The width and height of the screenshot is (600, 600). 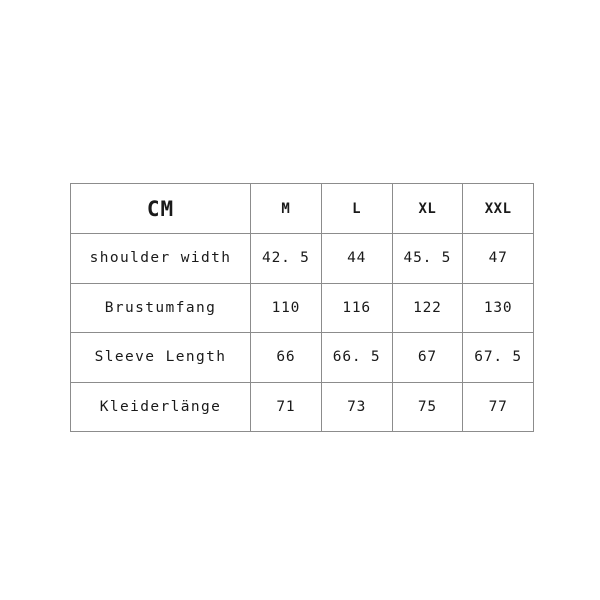 What do you see at coordinates (427, 208) in the screenshot?
I see `size-header-xl: XL` at bounding box center [427, 208].